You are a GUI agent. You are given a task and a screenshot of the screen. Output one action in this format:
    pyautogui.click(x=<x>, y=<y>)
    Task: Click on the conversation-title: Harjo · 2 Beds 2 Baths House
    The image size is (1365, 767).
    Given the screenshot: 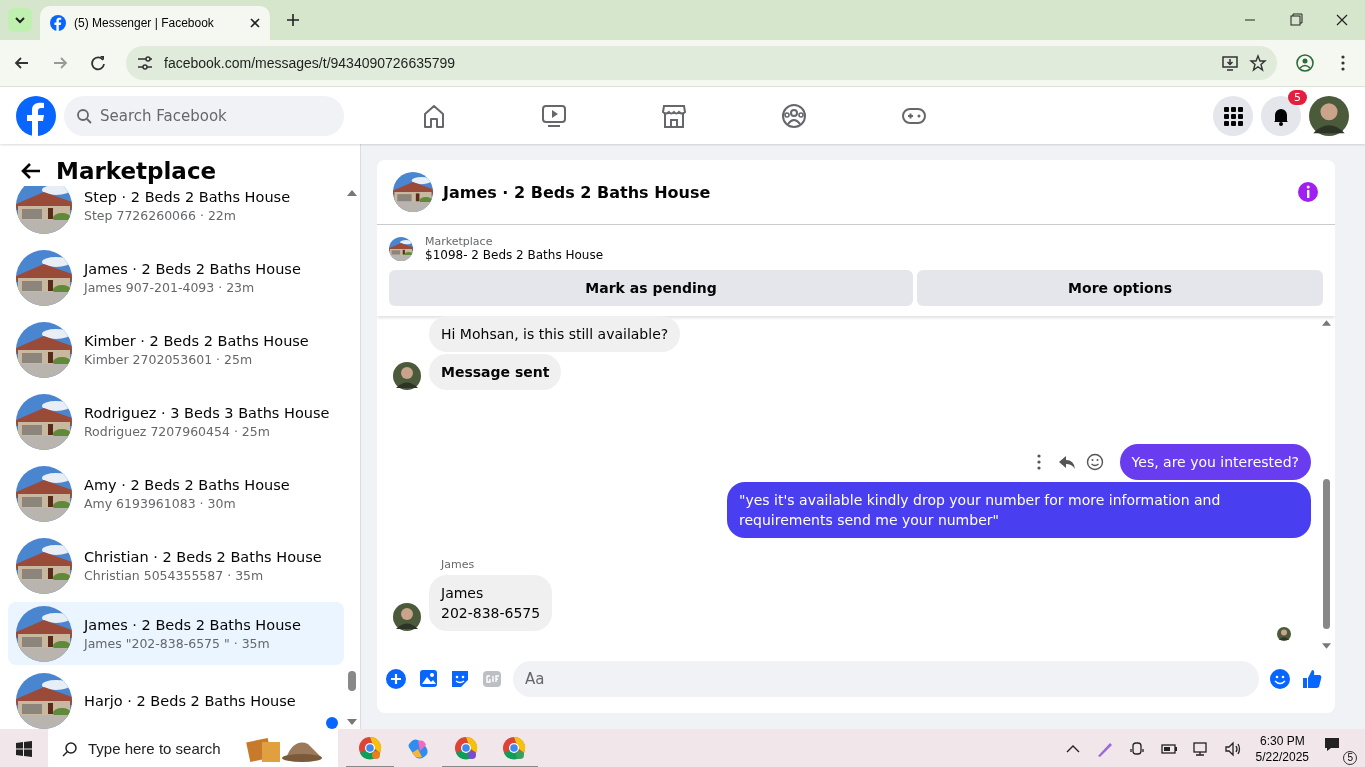 What is the action you would take?
    pyautogui.click(x=190, y=701)
    